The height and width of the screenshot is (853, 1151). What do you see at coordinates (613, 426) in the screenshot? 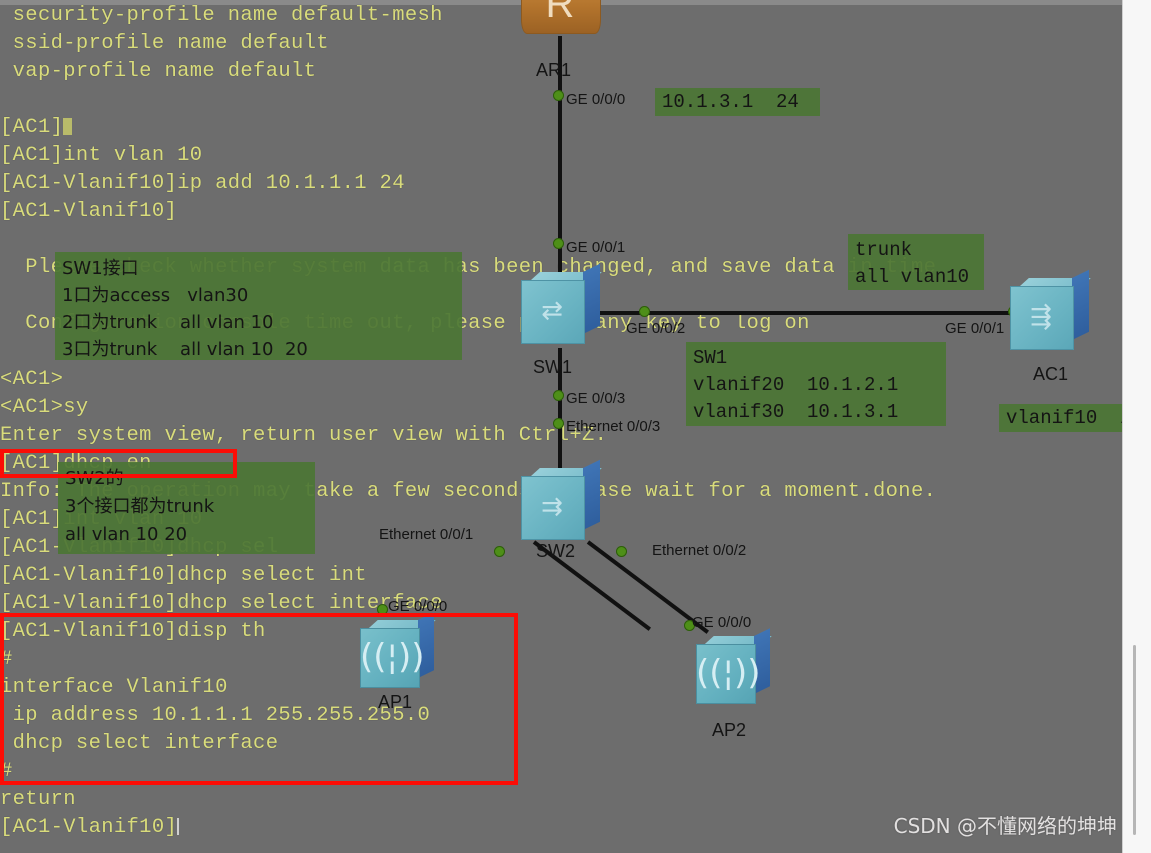
I see `interface-label-sw1-eth0003: Ethernet 0/0/3` at bounding box center [613, 426].